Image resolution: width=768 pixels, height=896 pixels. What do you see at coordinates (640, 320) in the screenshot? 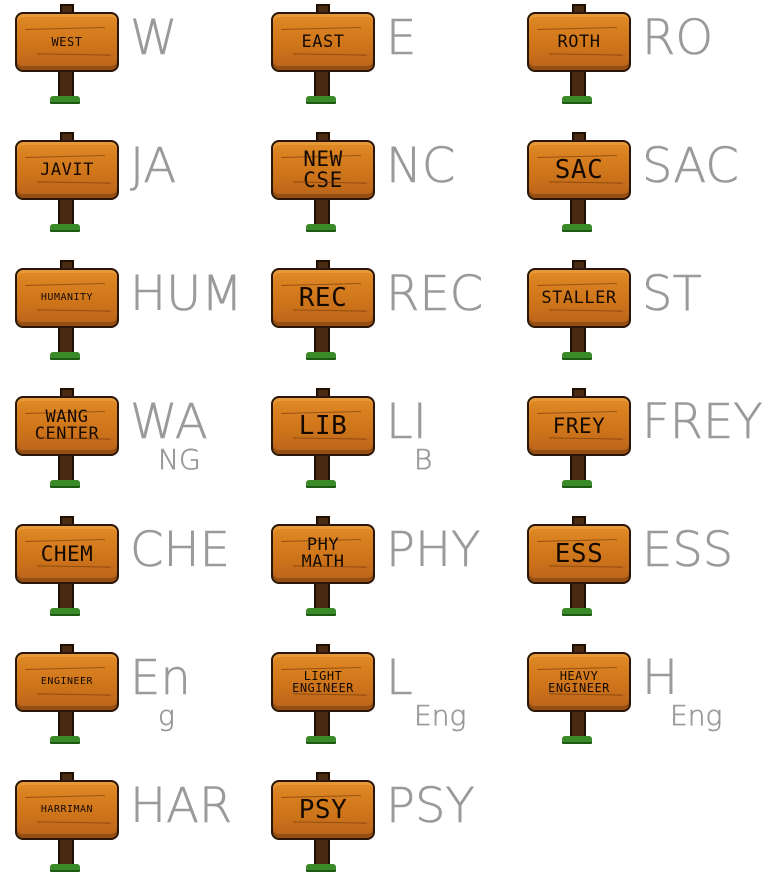
I see `sign-sprite: STALLER ST` at bounding box center [640, 320].